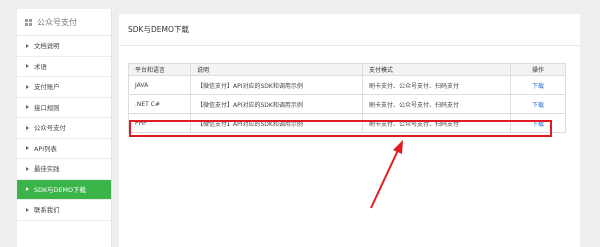  Describe the element at coordinates (64, 46) in the screenshot. I see `sidebar-item-docs: 文档说明` at that location.